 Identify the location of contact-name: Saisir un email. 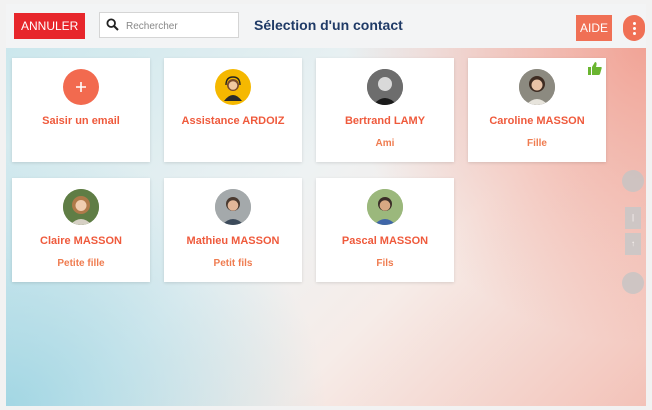
(81, 121).